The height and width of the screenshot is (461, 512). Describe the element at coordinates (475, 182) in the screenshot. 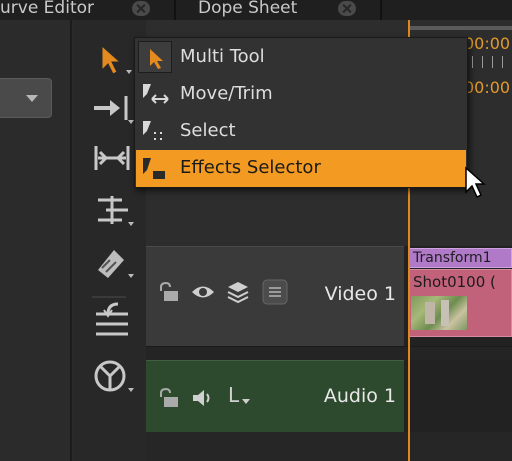

I see `mouse-cursor-icon` at that location.